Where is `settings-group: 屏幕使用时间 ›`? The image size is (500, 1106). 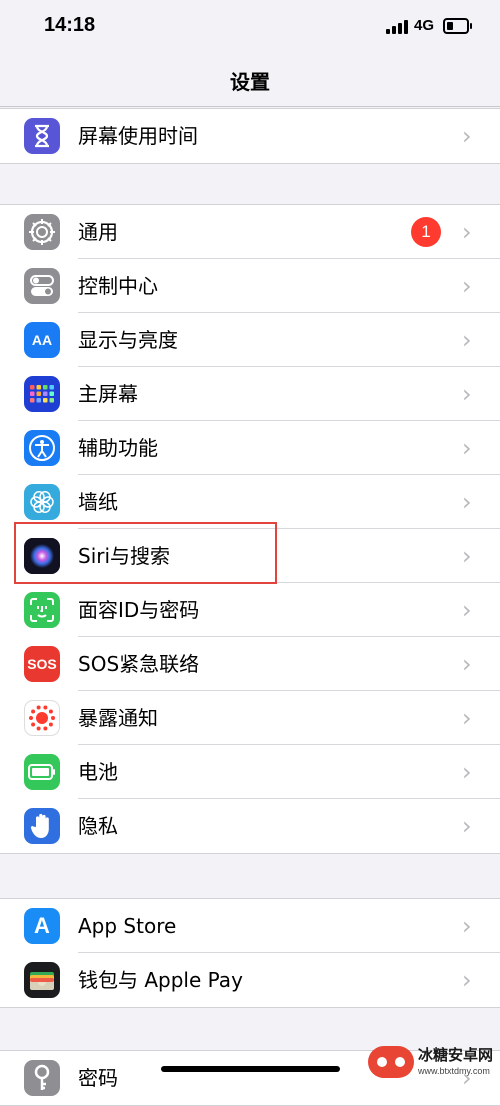 settings-group: 屏幕使用时间 › is located at coordinates (250, 136).